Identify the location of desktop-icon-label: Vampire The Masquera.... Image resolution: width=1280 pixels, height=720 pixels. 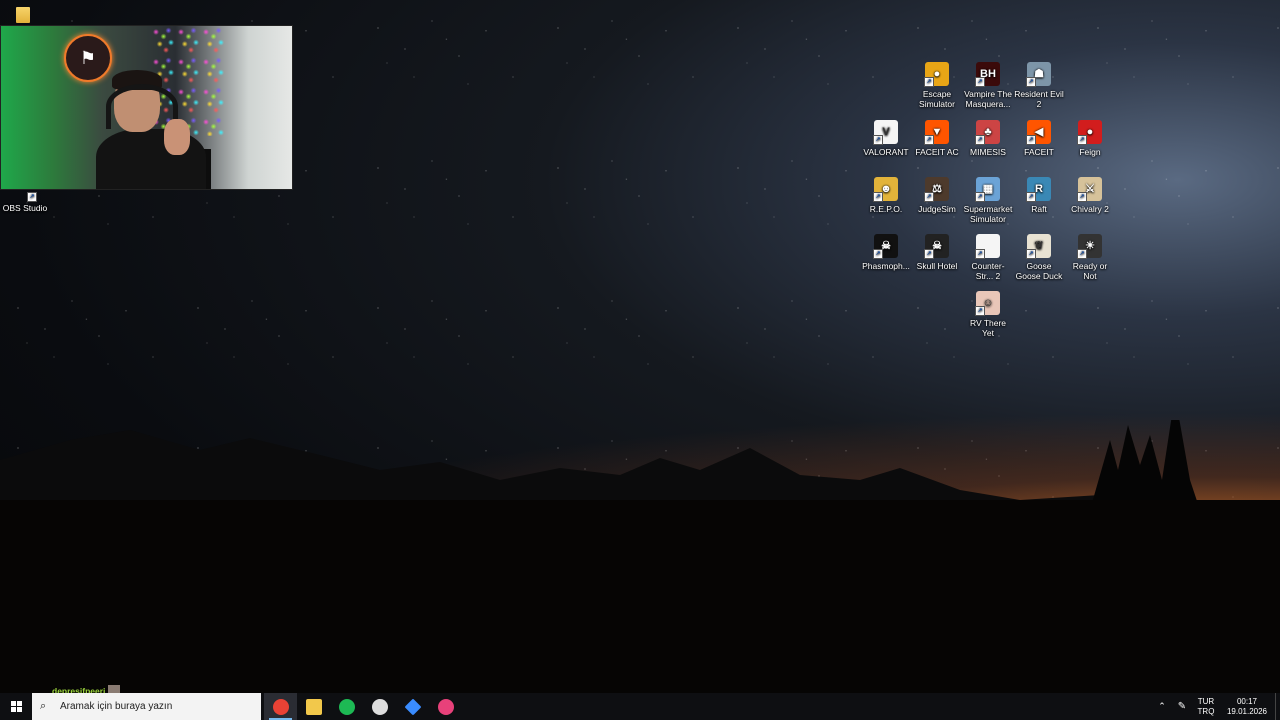
(988, 99).